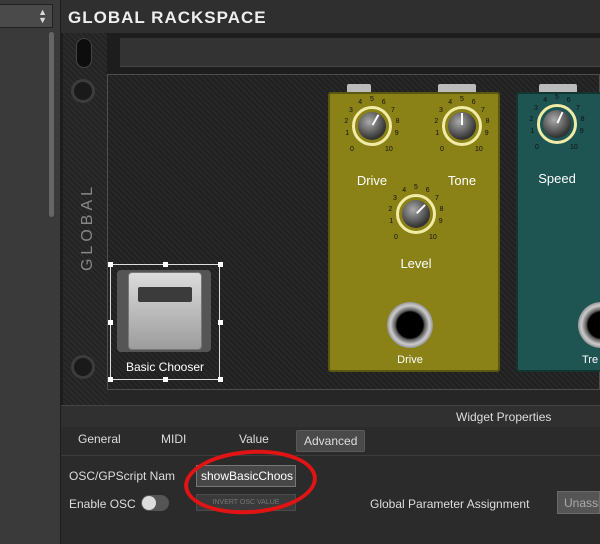 This screenshot has width=600, height=544. I want to click on drive-jack-label: Drive, so click(410, 360).